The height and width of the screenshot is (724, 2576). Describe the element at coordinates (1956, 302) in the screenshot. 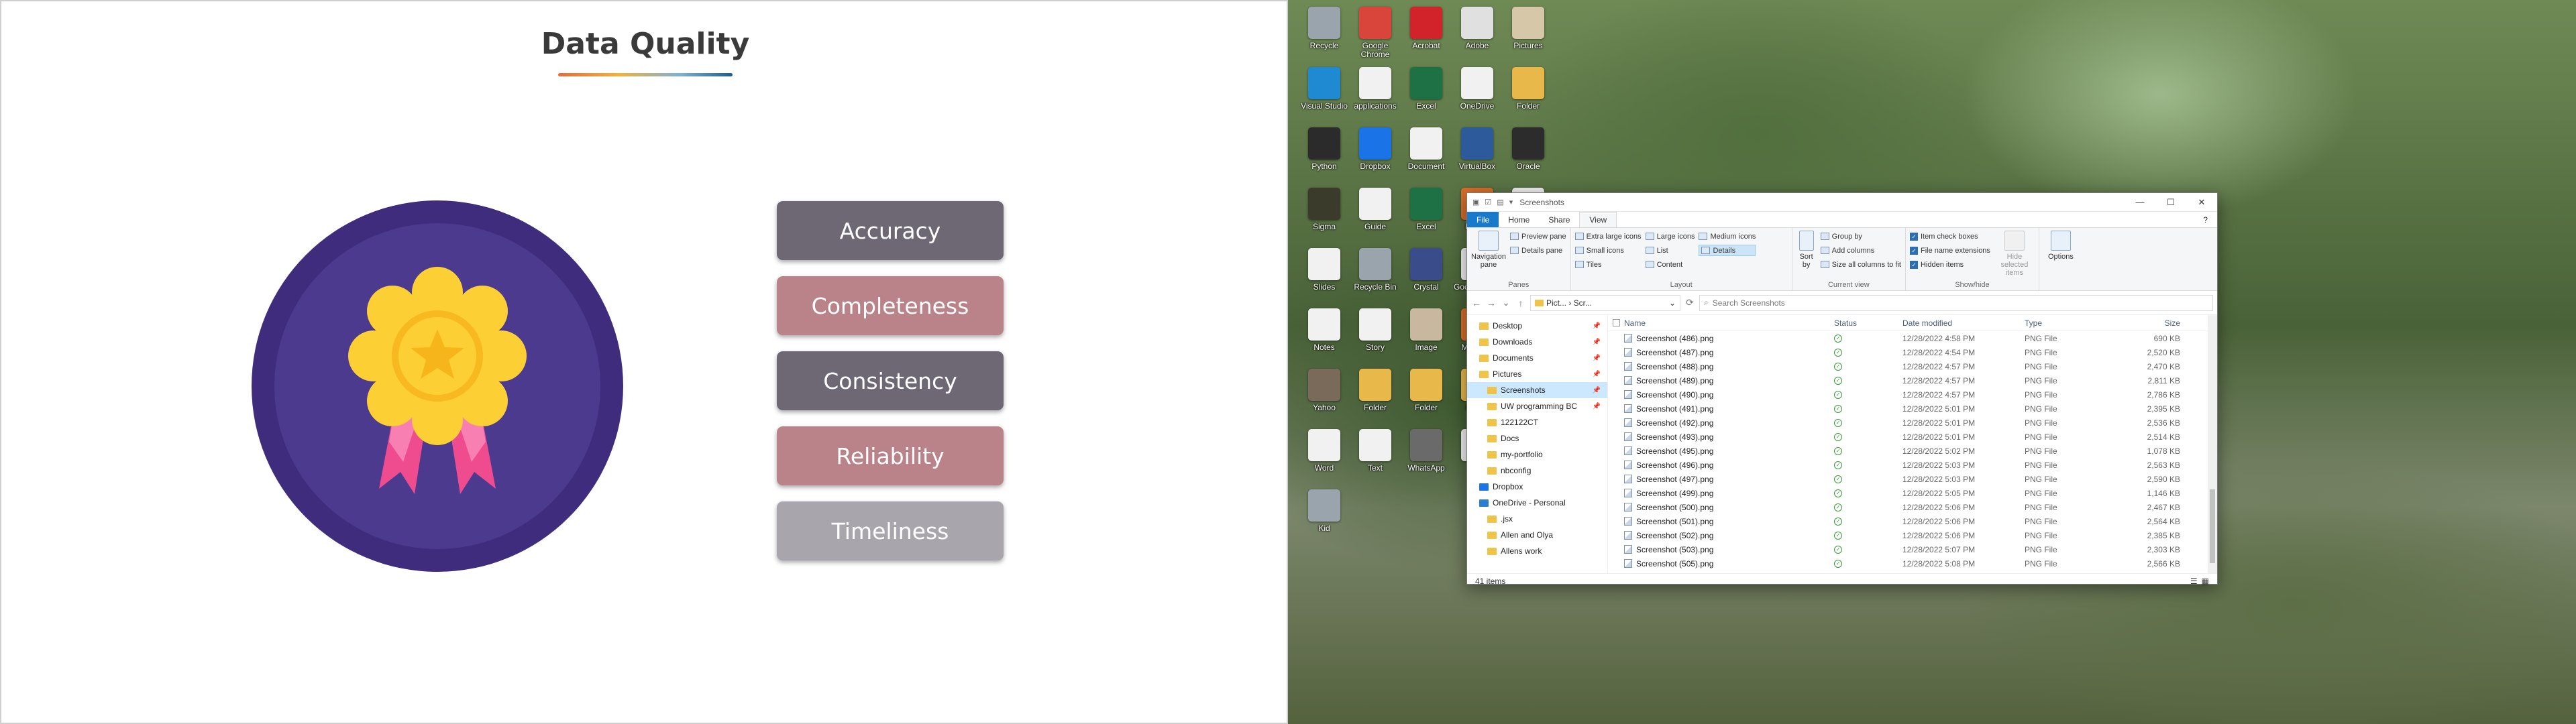

I see `search-input: ⌕ Search Screenshots` at that location.